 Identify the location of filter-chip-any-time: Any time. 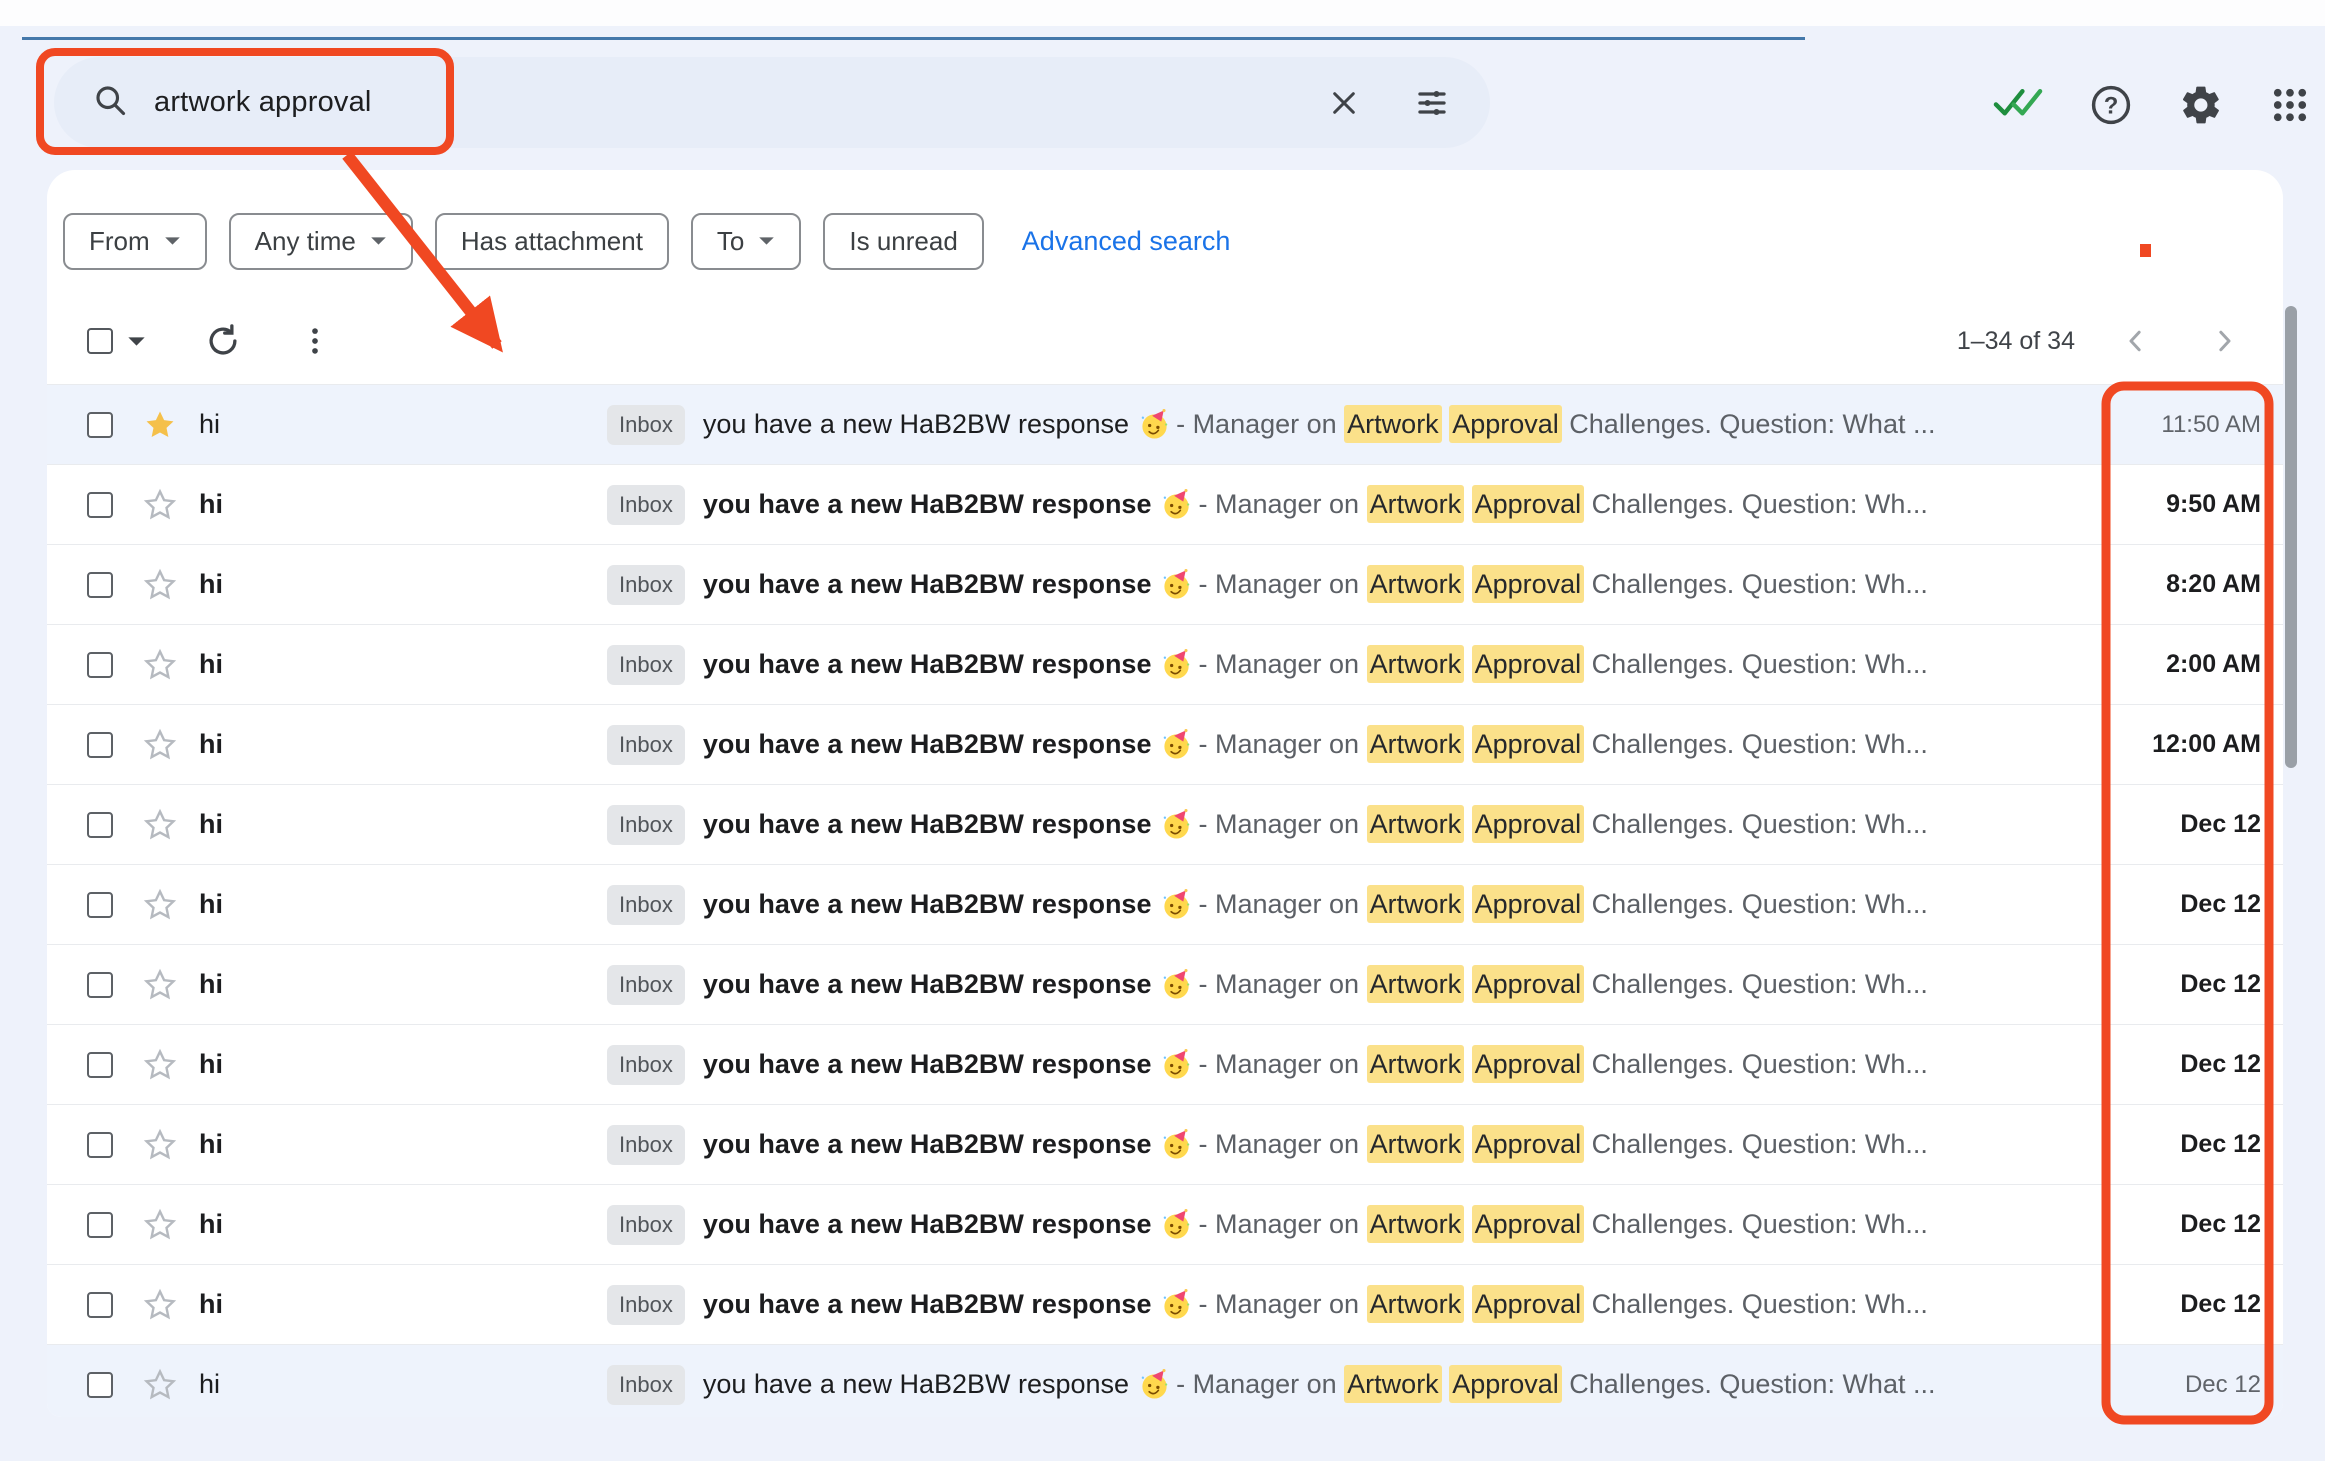
(320, 241).